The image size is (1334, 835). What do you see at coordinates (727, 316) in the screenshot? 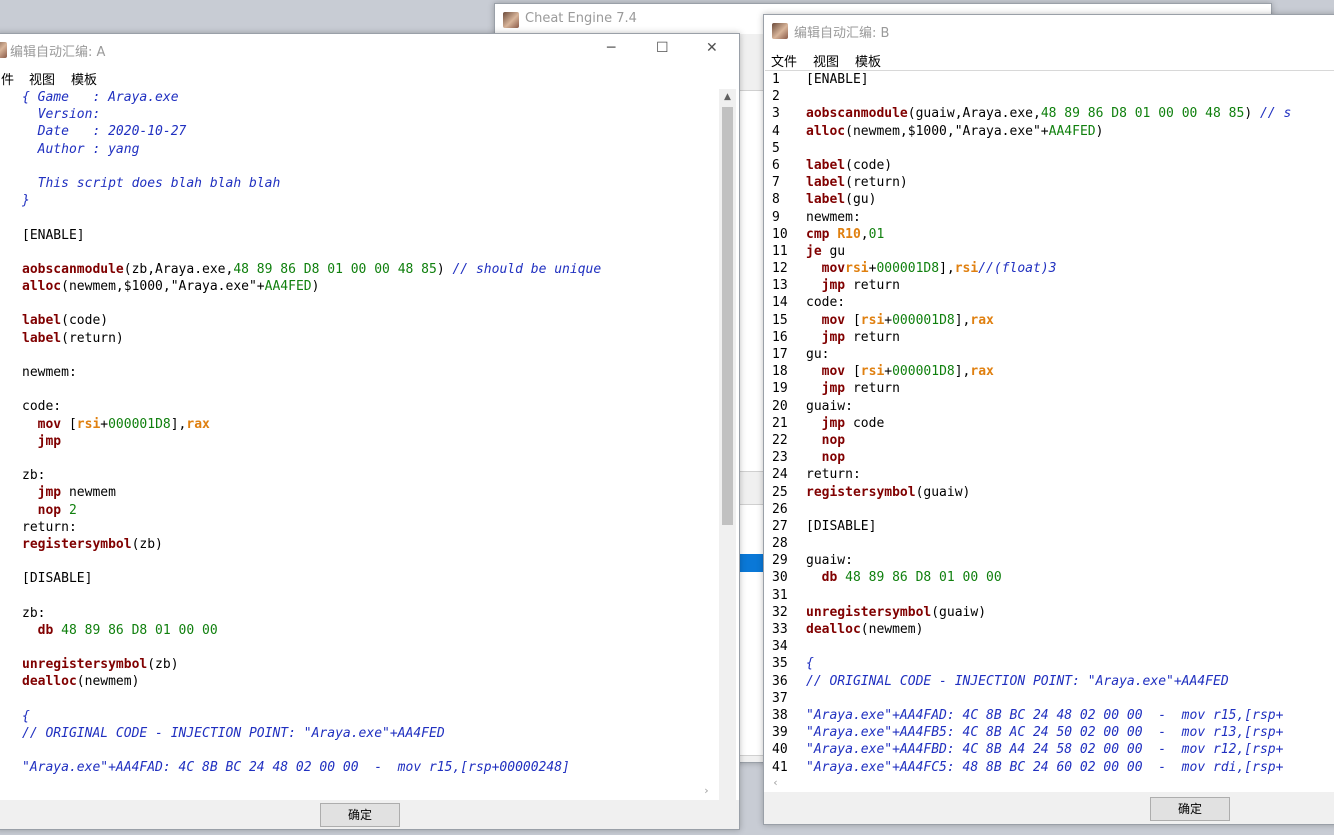
I see `scroll-thumb` at bounding box center [727, 316].